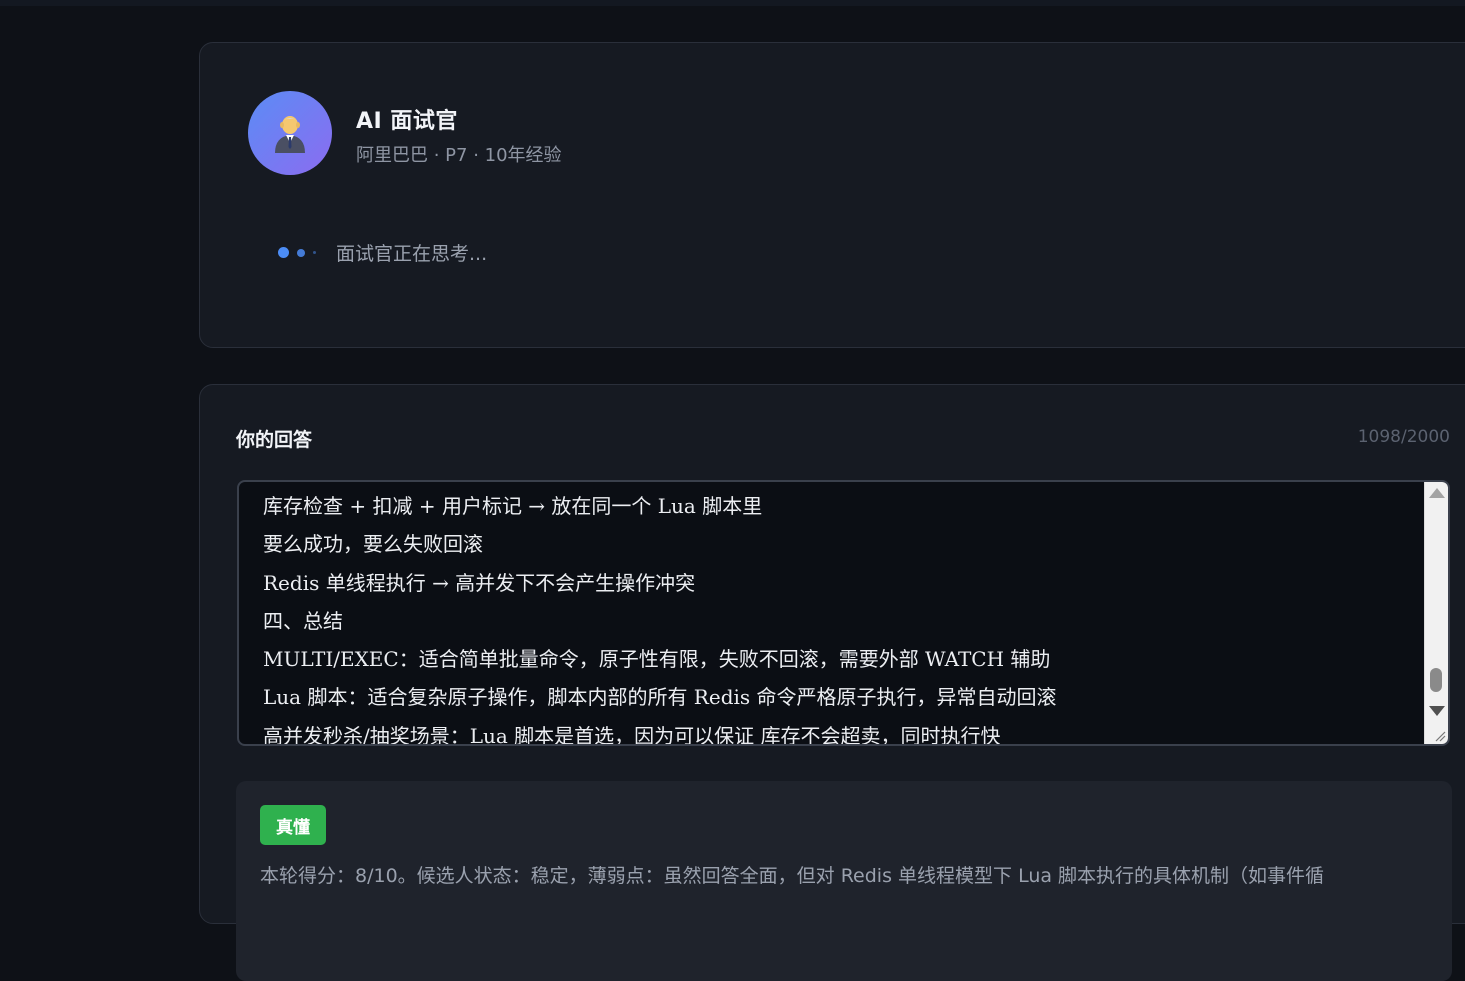  I want to click on answer-title: 你的回答, so click(274, 440).